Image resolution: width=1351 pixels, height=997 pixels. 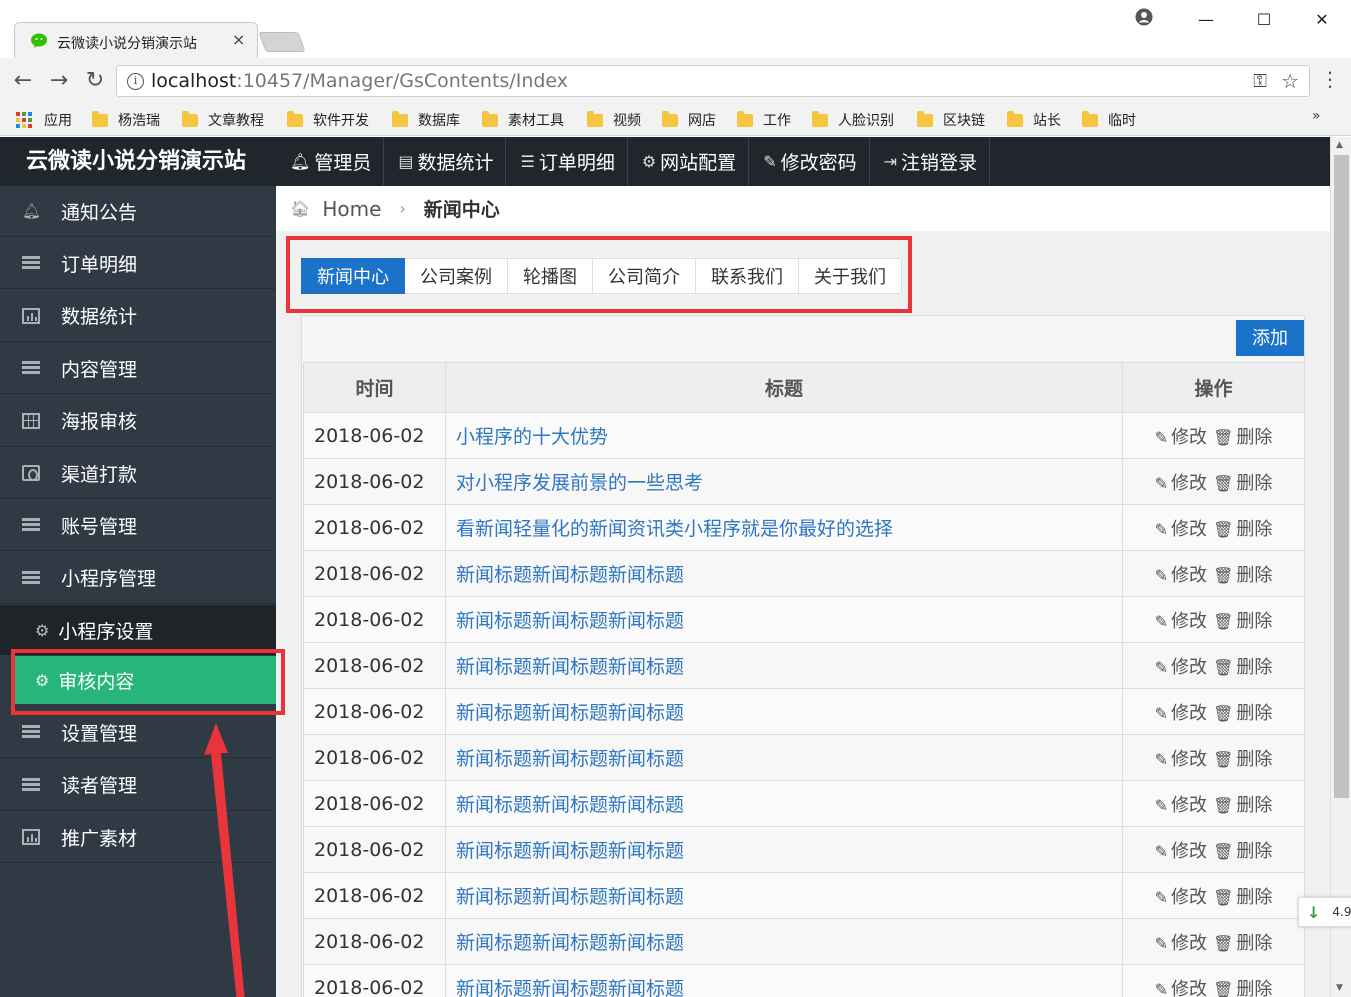 What do you see at coordinates (138, 473) in the screenshot?
I see `sidebar-item-5: 渠道打款` at bounding box center [138, 473].